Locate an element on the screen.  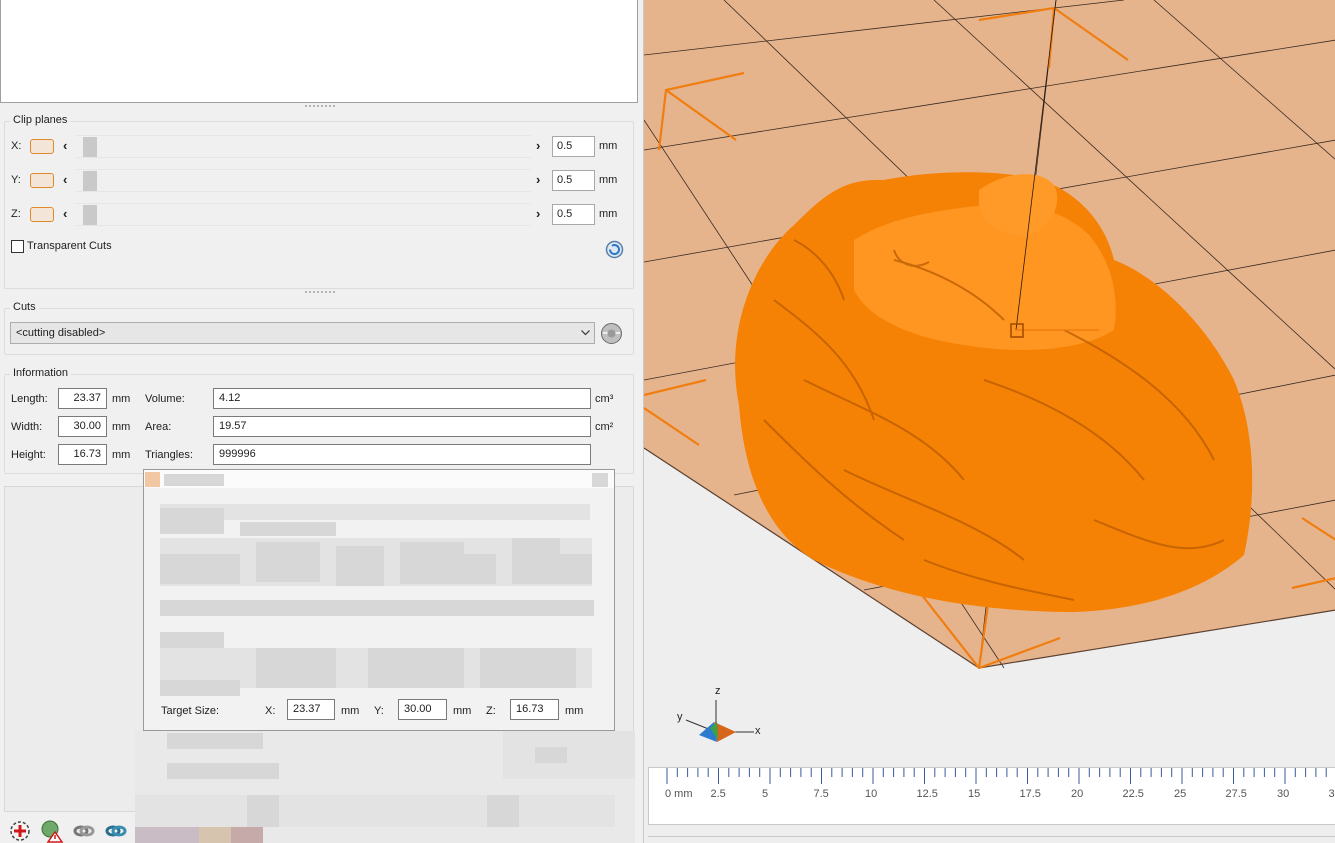
clip-z-slider is located at coordinates (303, 214).